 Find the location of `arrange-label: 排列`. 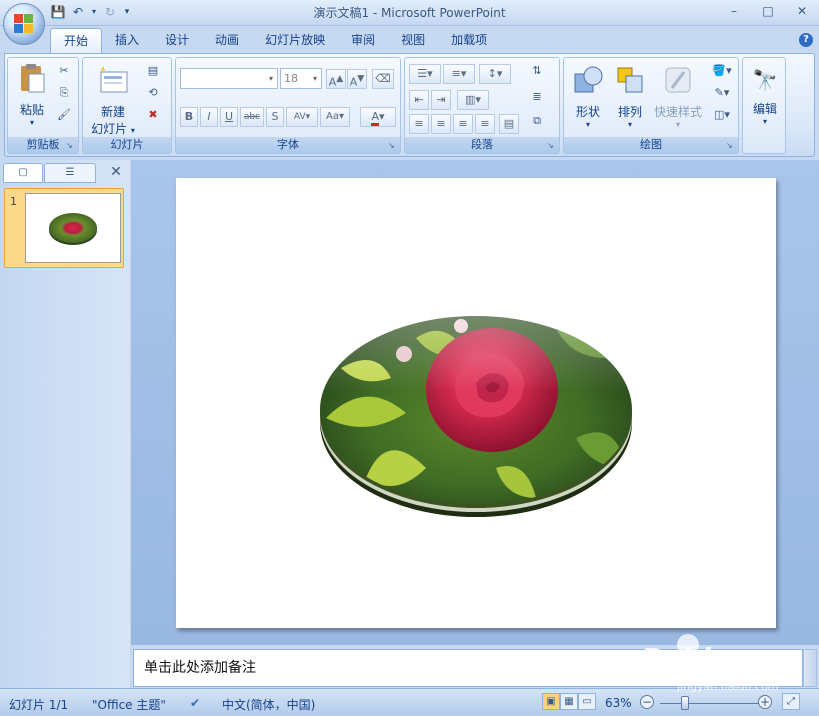

arrange-label: 排列 is located at coordinates (629, 112).